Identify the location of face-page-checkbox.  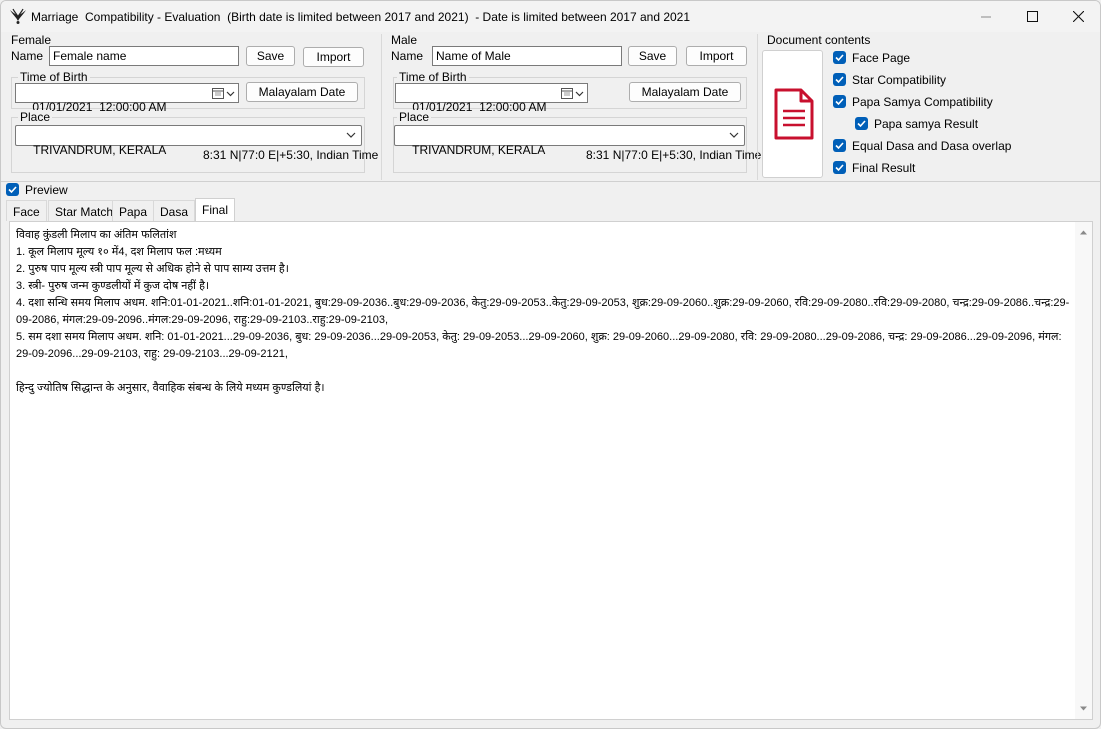
(839, 57).